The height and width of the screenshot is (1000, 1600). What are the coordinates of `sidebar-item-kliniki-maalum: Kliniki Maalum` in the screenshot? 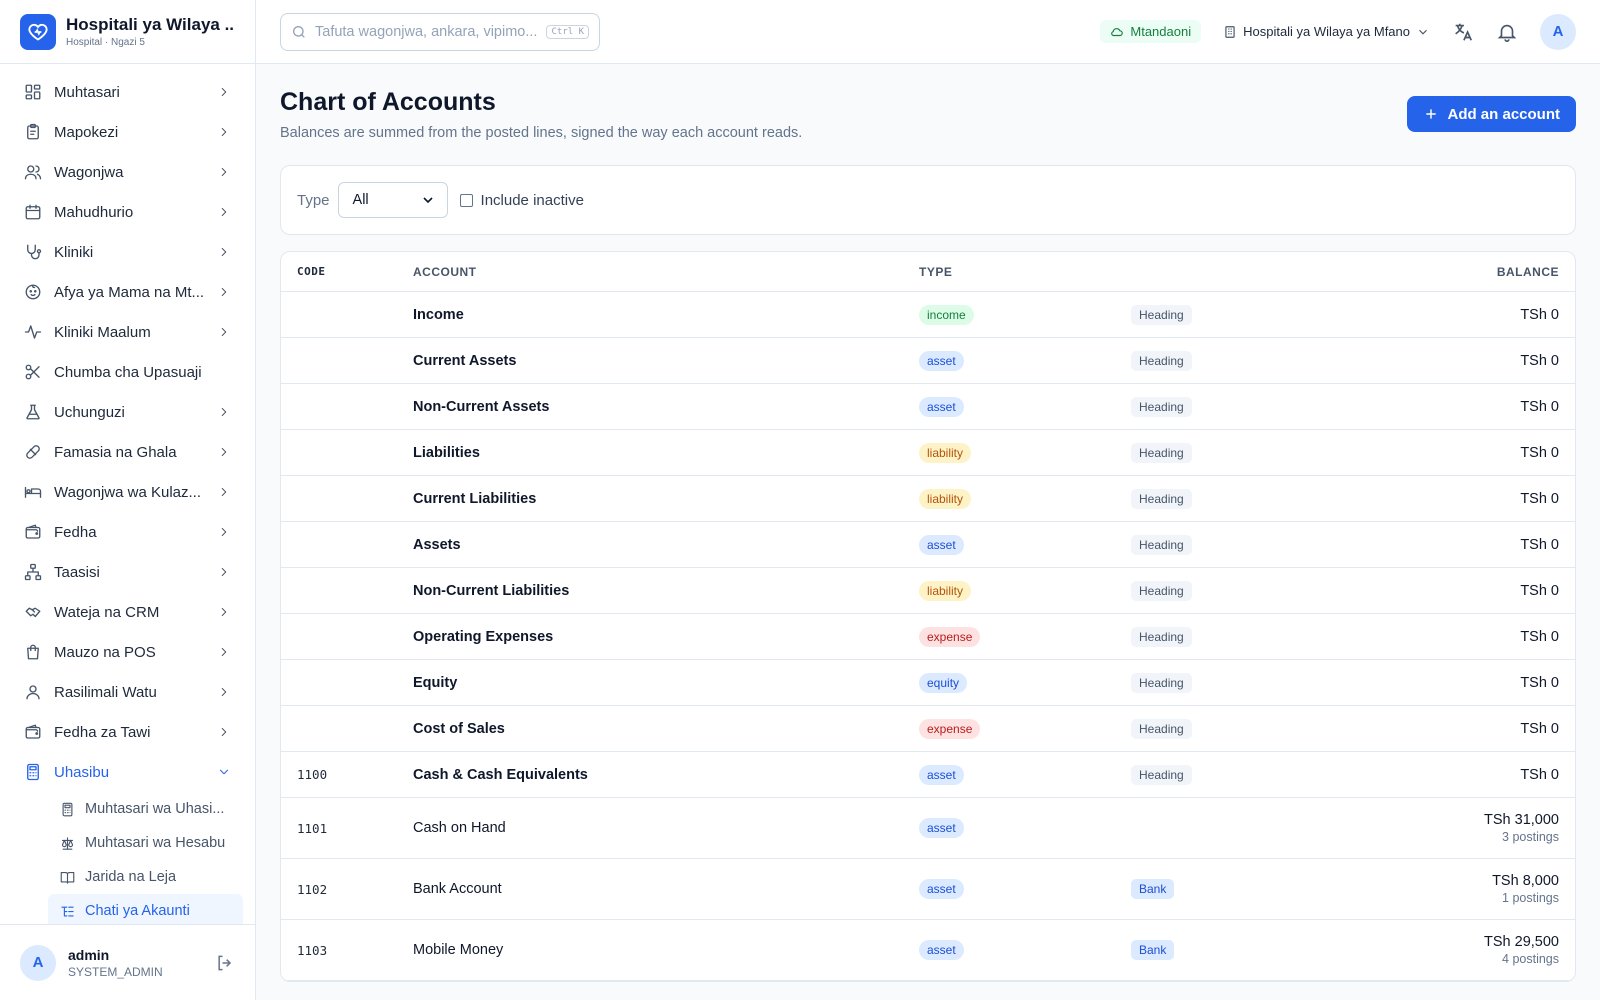 It's located at (127, 332).